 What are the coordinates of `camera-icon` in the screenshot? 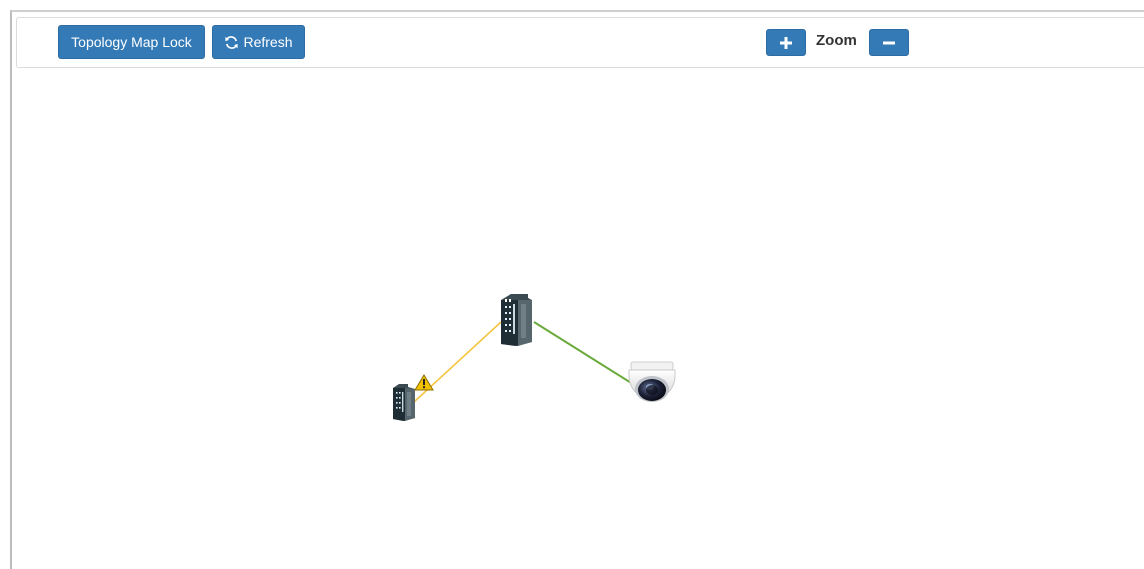 It's located at (652, 381).